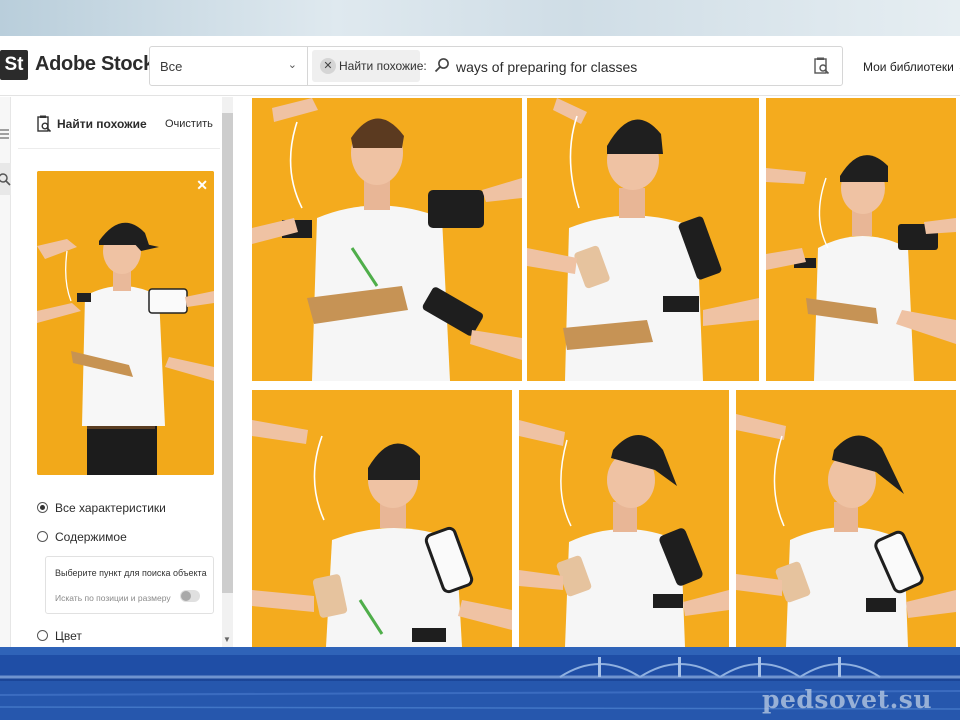 This screenshot has width=960, height=720. I want to click on option-color: Цвет, so click(59, 636).